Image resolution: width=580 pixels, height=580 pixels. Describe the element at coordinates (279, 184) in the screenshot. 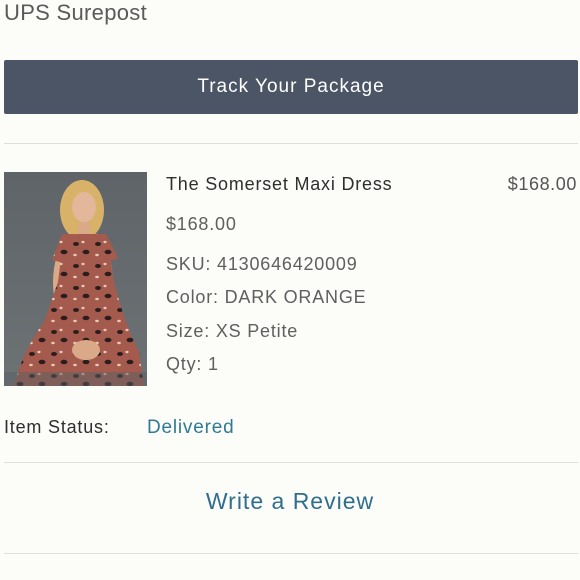

I see `product-name: The Somerset Maxi Dress` at that location.